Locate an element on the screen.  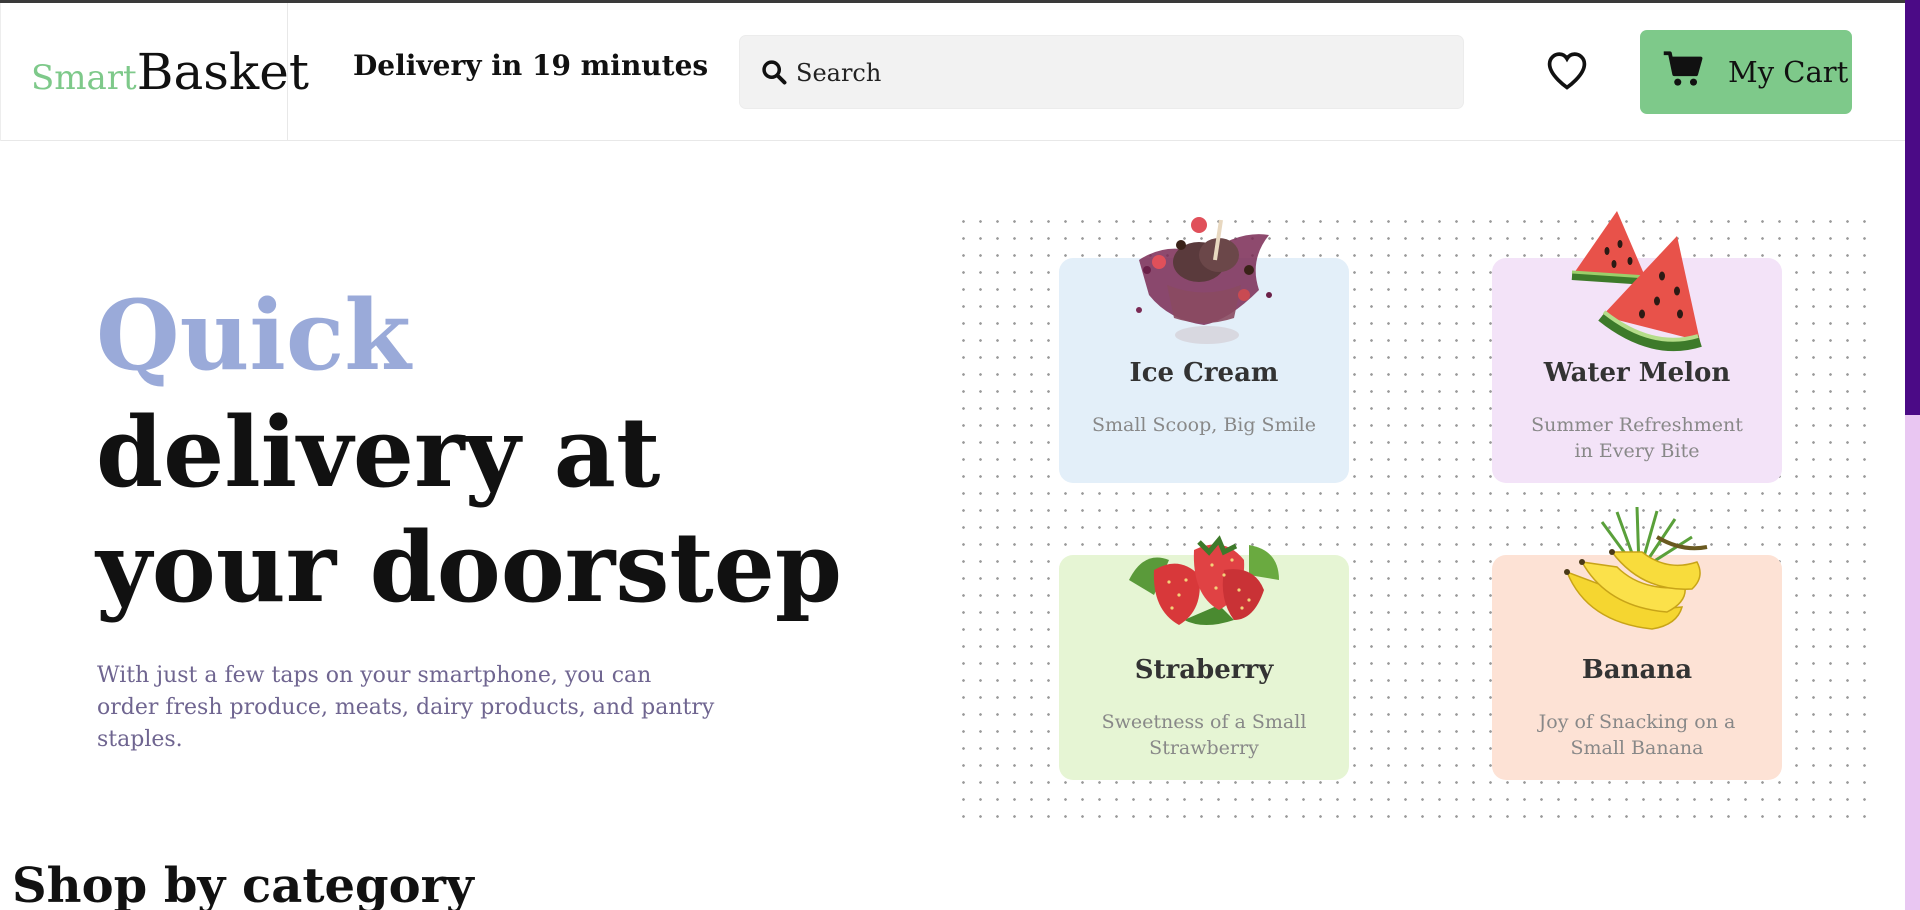
hero-headline-line-2: delivery at is located at coordinates (378, 452).